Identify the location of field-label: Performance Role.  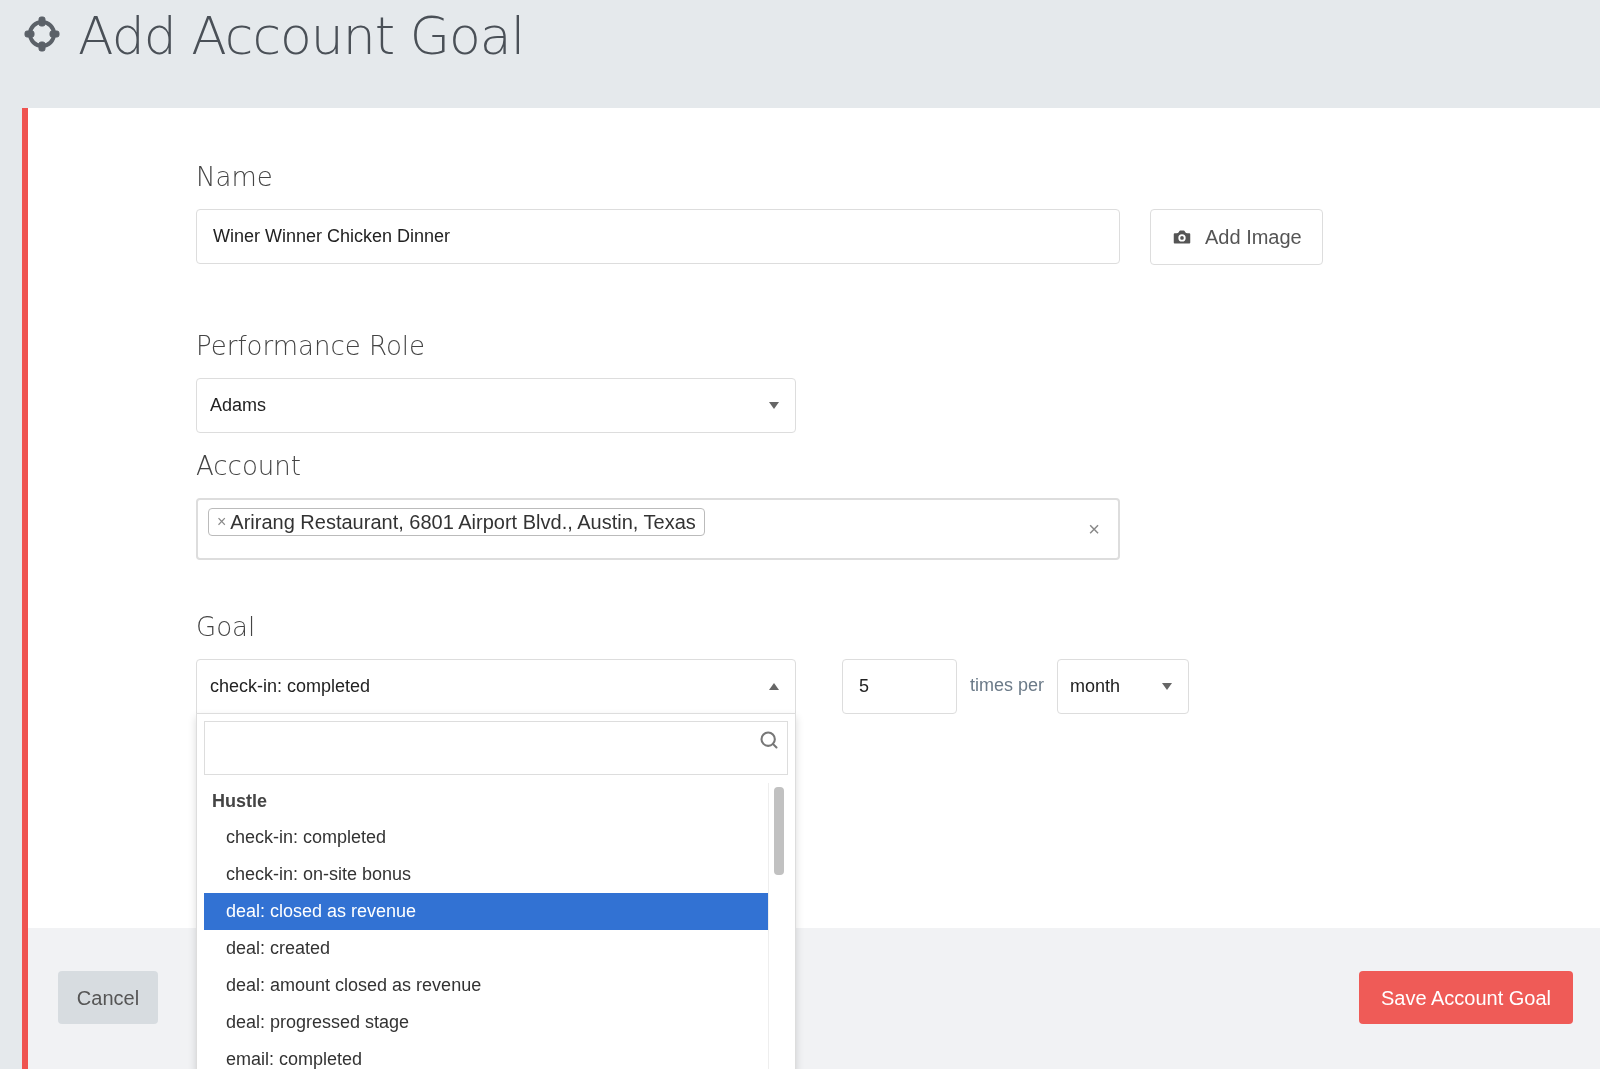
(311, 346).